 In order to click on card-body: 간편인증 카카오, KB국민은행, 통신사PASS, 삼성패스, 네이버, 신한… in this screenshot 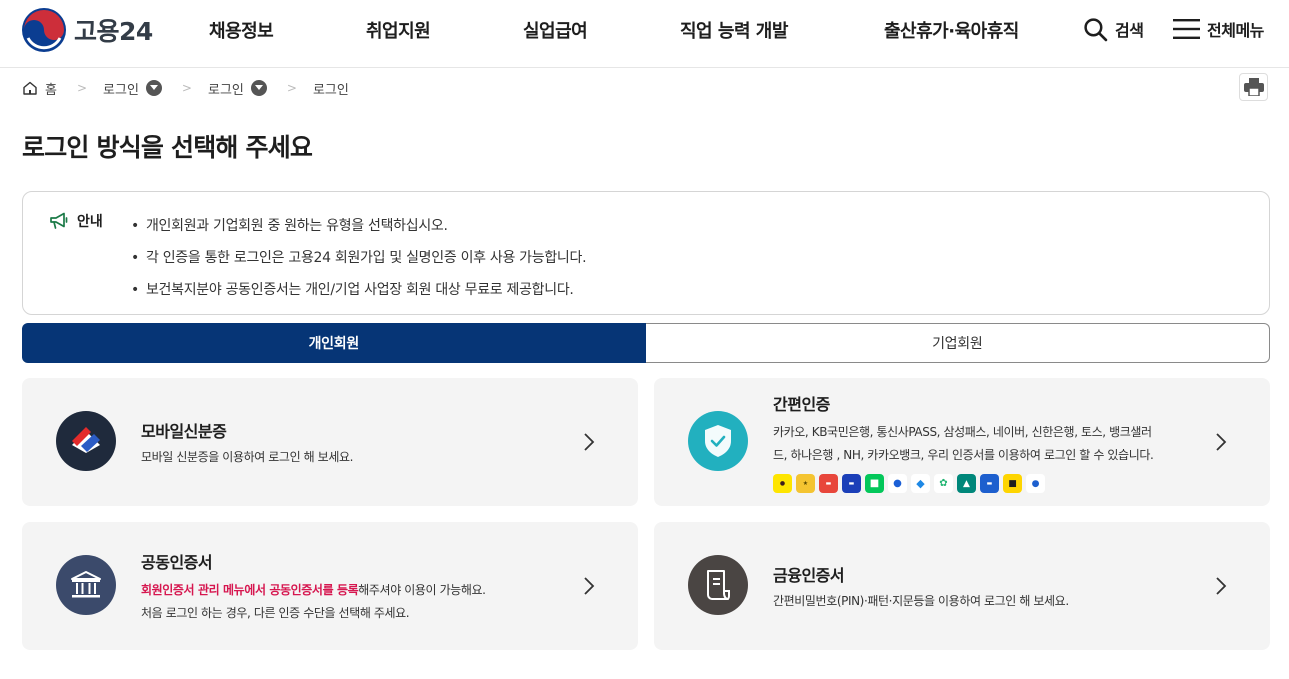, I will do `click(963, 442)`.